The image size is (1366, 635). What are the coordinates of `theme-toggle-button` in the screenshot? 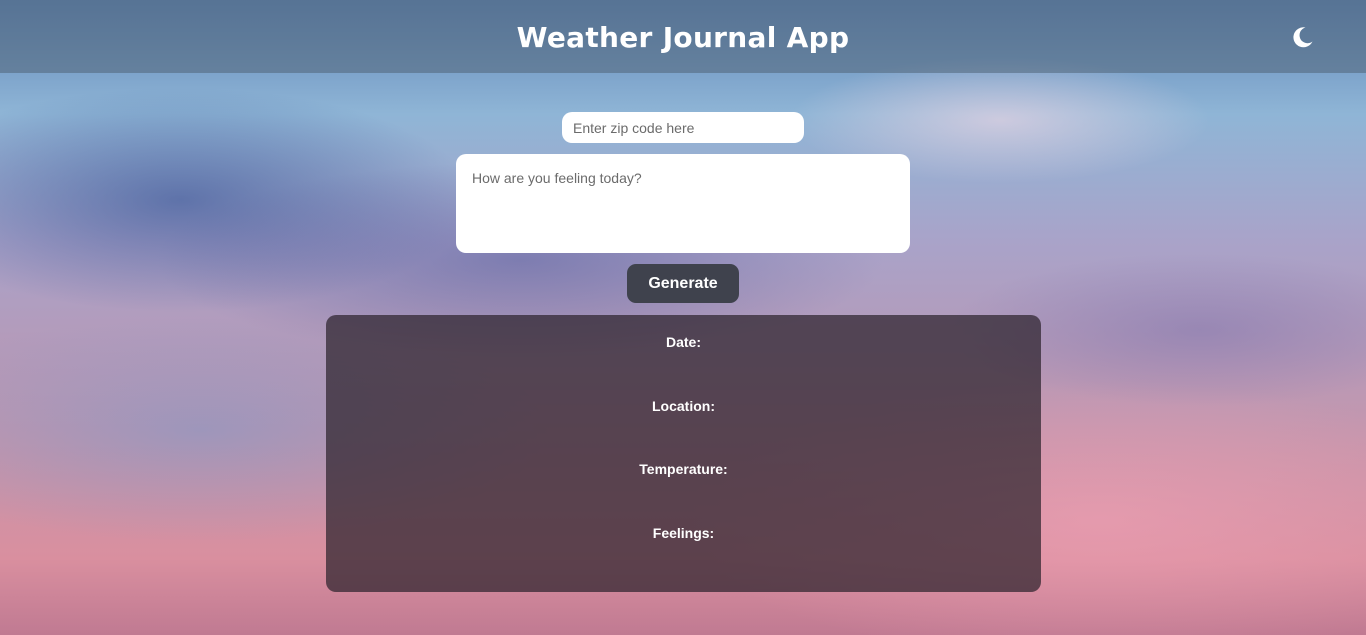 It's located at (1303, 37).